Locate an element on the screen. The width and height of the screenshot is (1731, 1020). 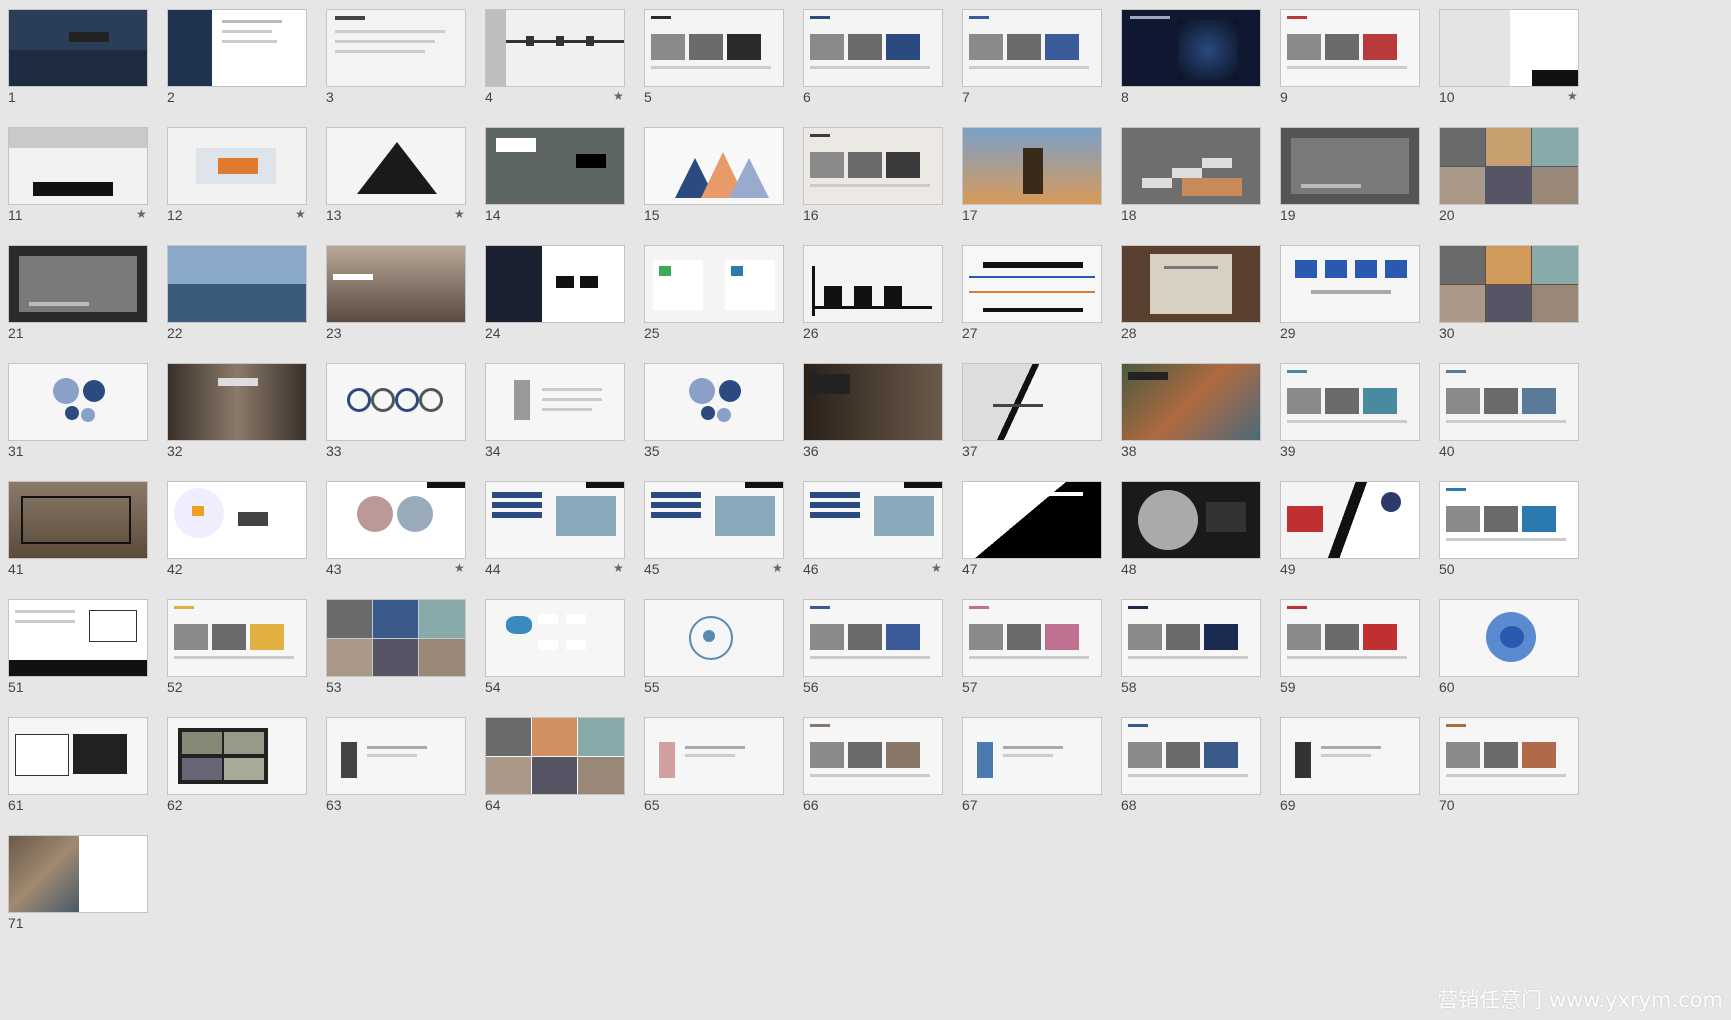
slide-thumbnail-cell: 17 is located at coordinates (1034, 177).